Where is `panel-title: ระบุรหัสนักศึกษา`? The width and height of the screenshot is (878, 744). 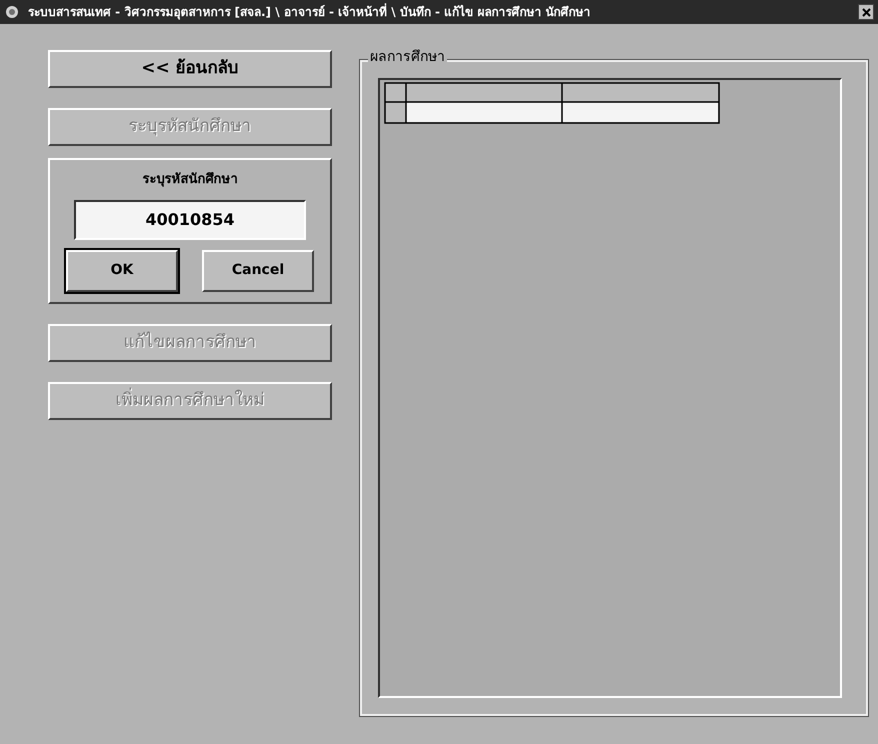
panel-title: ระบุรหัสนักศึกษา is located at coordinates (190, 180).